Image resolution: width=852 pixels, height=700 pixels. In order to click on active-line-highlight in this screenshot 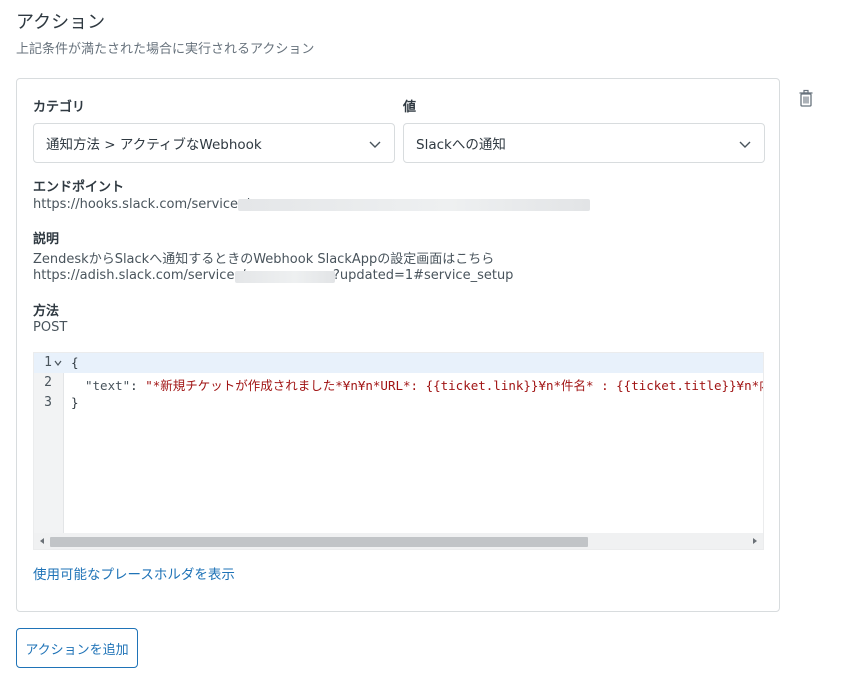, I will do `click(398, 363)`.